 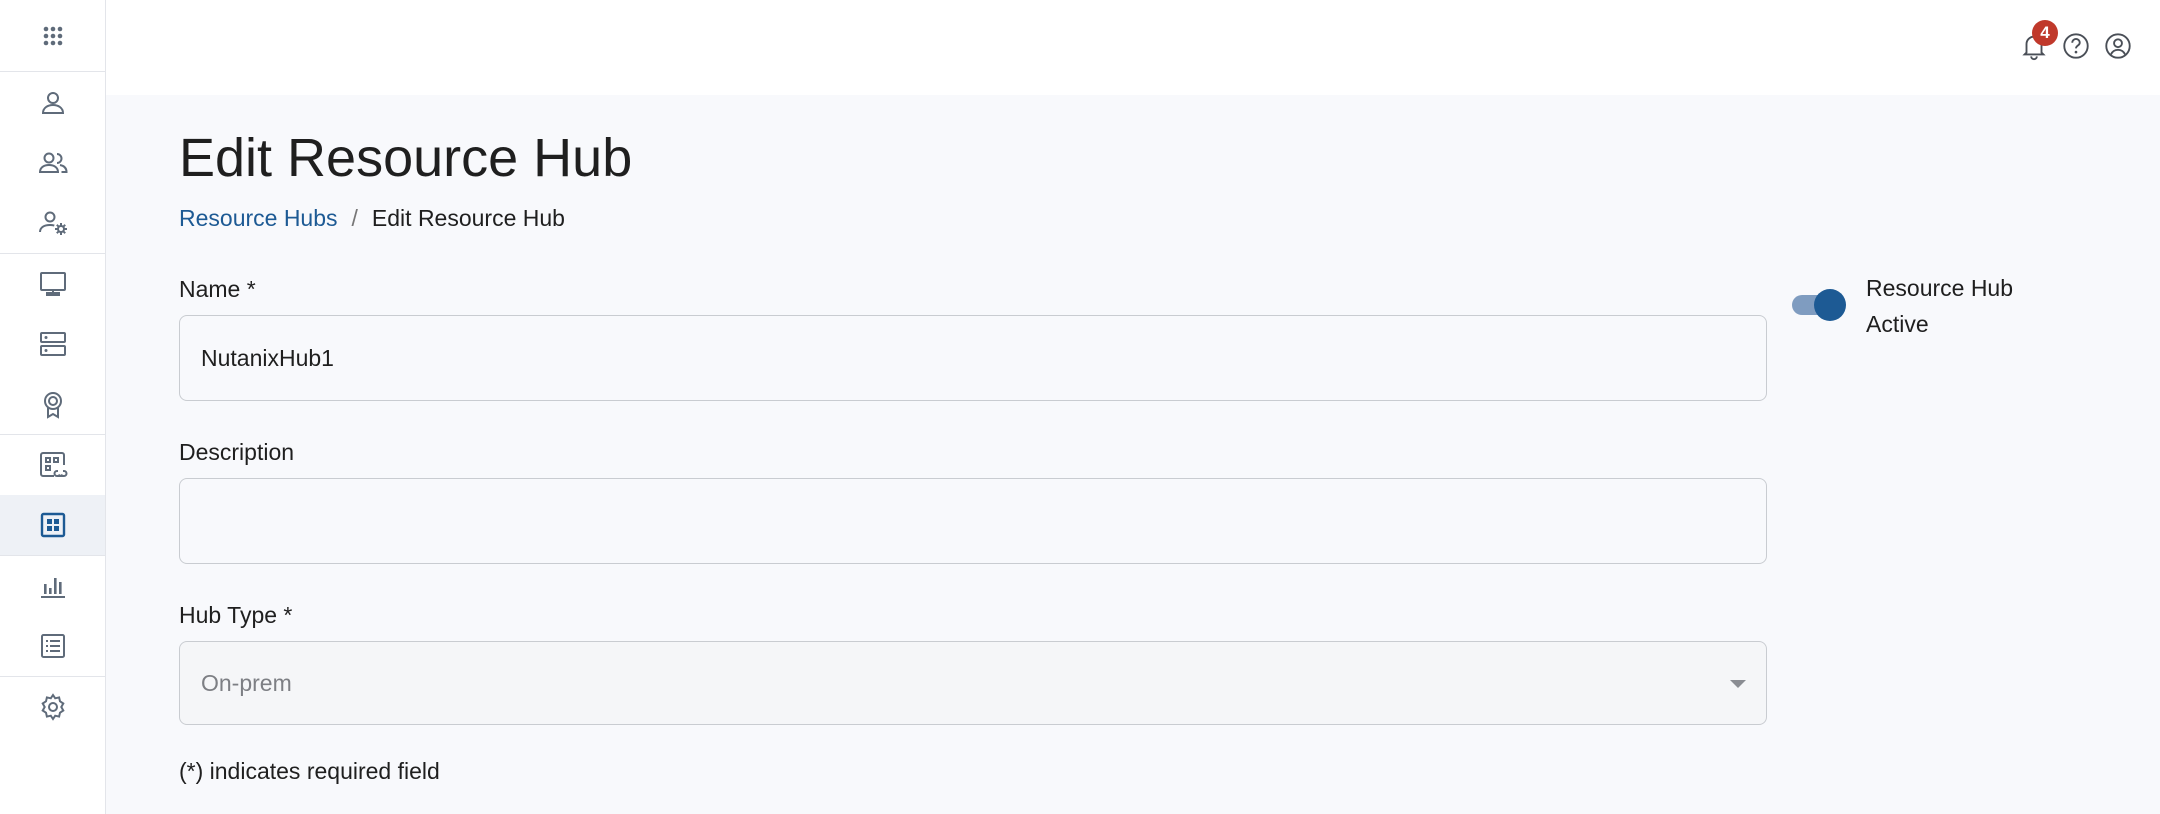 I want to click on top-bar: 4, so click(x=1133, y=47).